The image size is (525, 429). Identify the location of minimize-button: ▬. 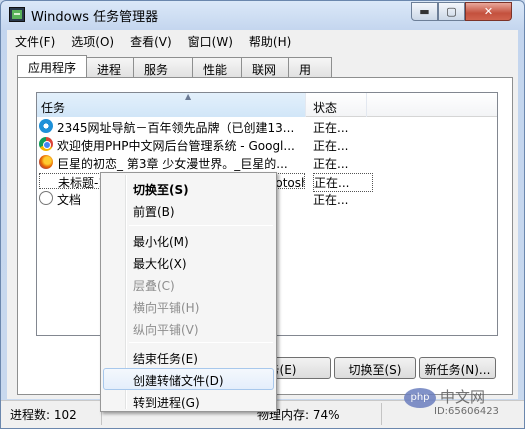
(424, 11).